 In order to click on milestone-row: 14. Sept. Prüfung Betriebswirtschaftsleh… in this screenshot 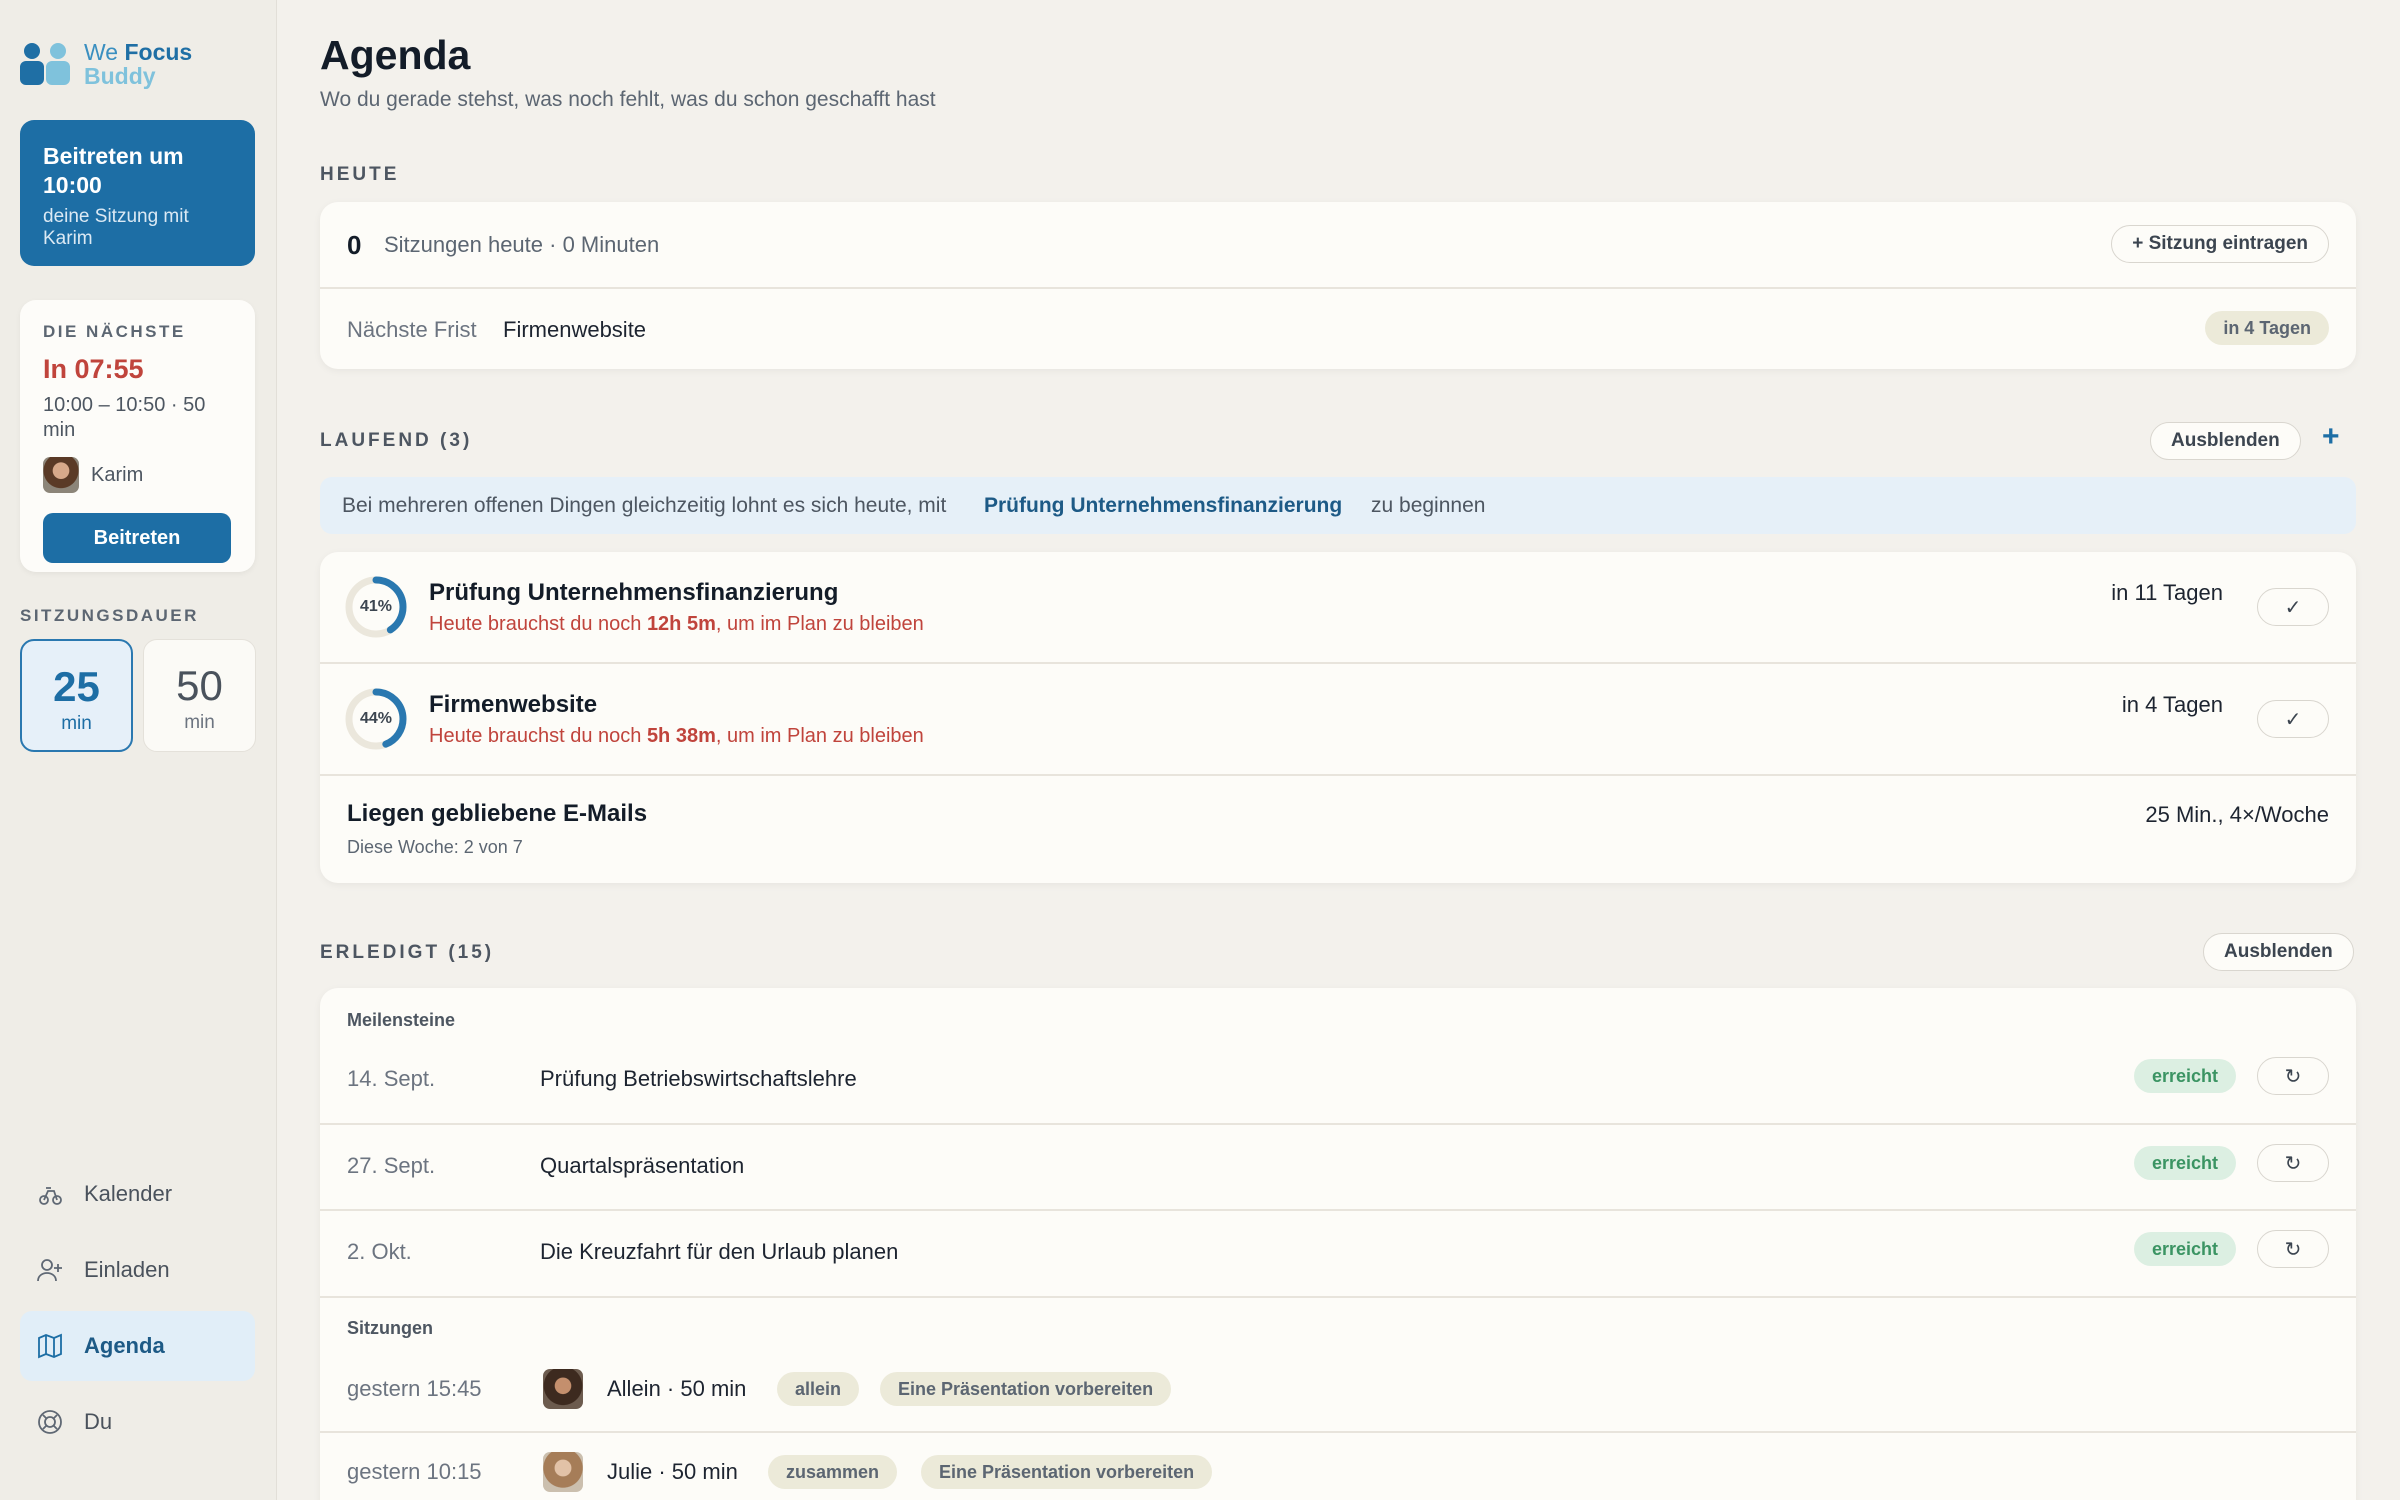, I will do `click(1338, 1076)`.